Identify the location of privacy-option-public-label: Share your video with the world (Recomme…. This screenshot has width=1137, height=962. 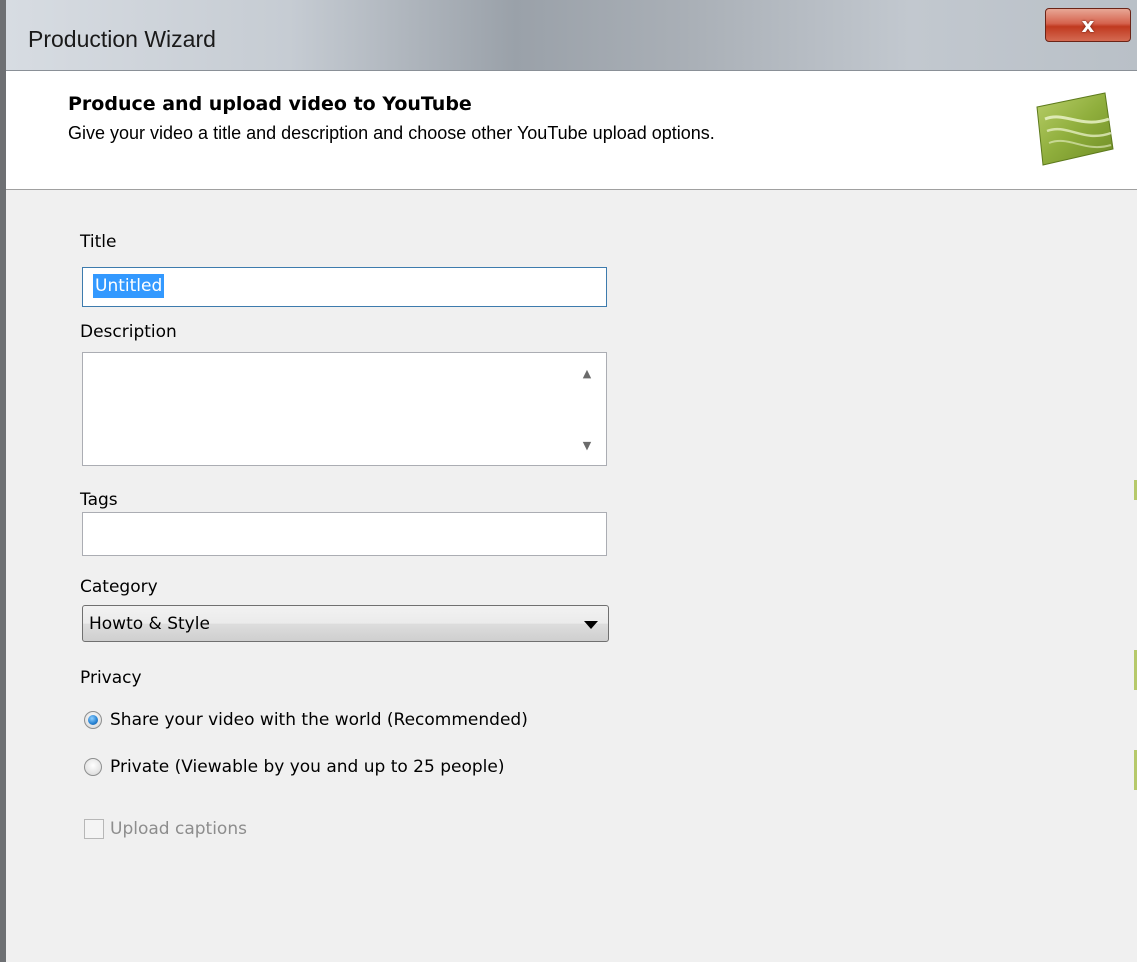
(319, 720).